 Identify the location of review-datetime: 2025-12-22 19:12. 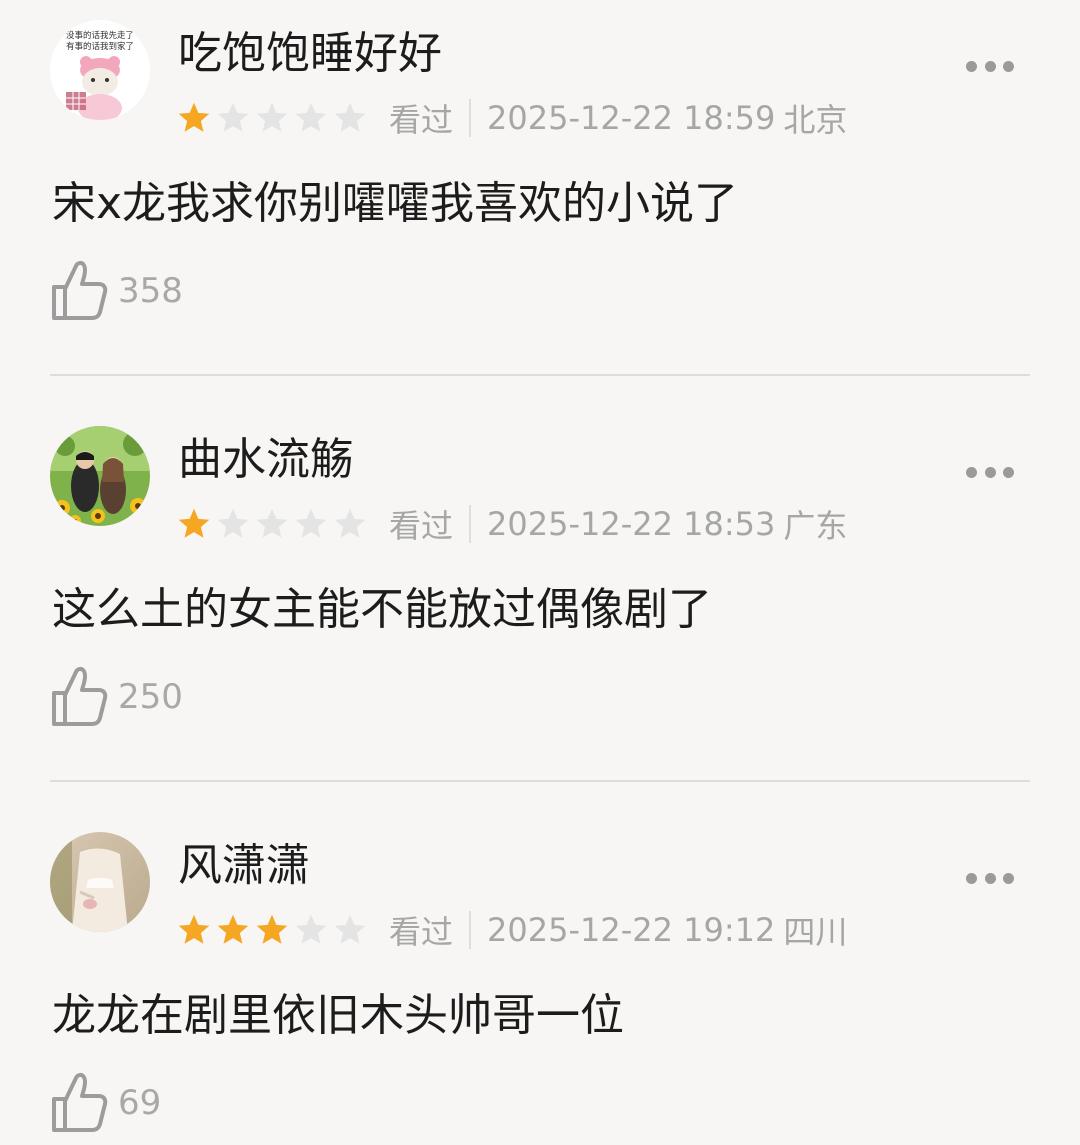
(631, 930).